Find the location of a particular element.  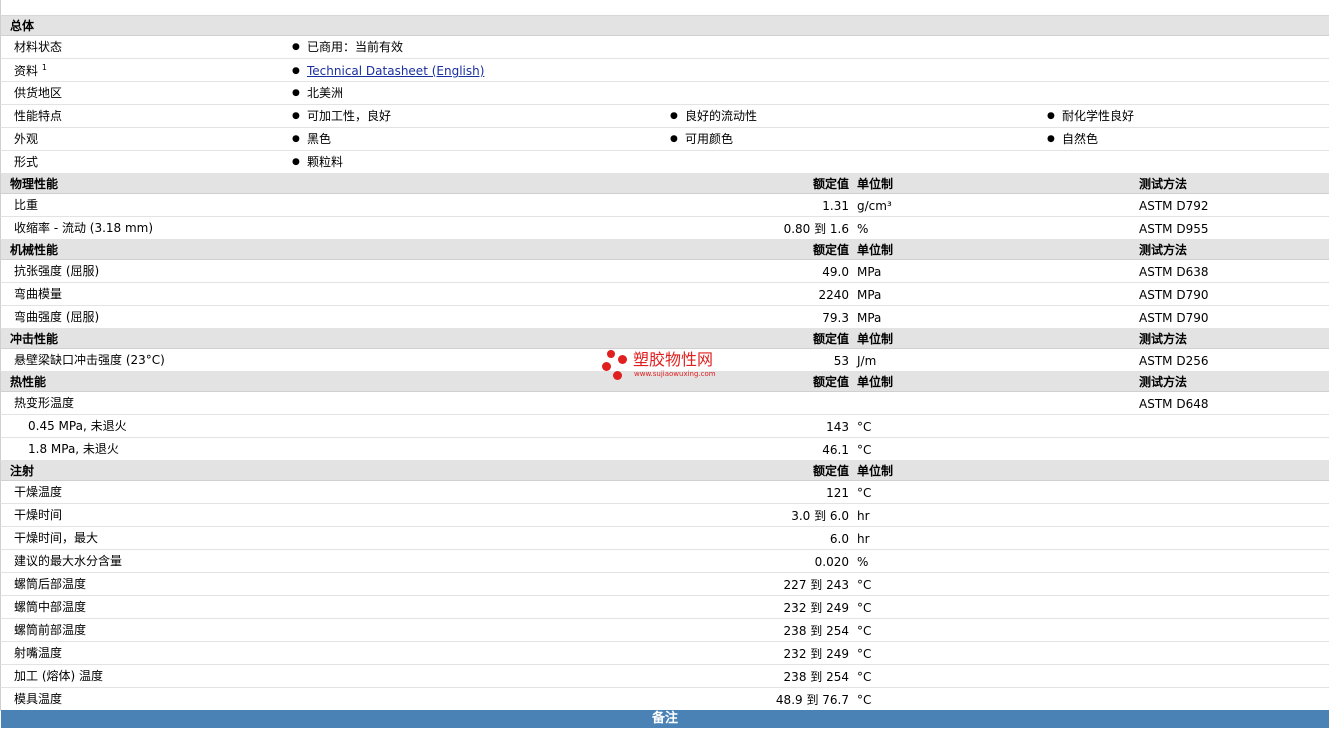

row-label: 悬壁梁缺口冲击强度 (23°C) is located at coordinates (89, 360).